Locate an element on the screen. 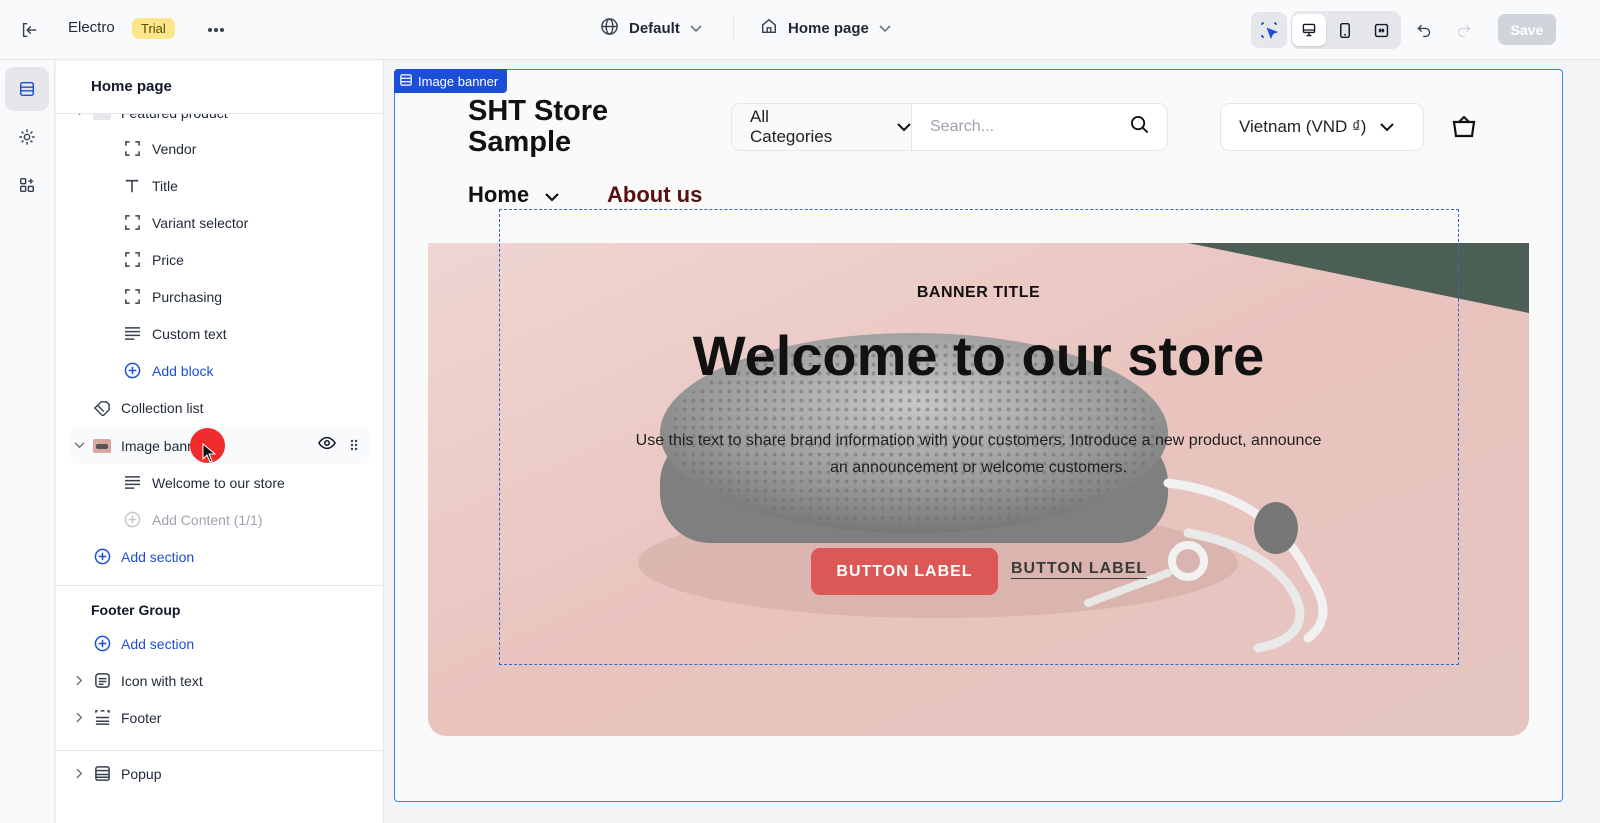 Image resolution: width=1600 pixels, height=823 pixels. more-icon is located at coordinates (216, 30).